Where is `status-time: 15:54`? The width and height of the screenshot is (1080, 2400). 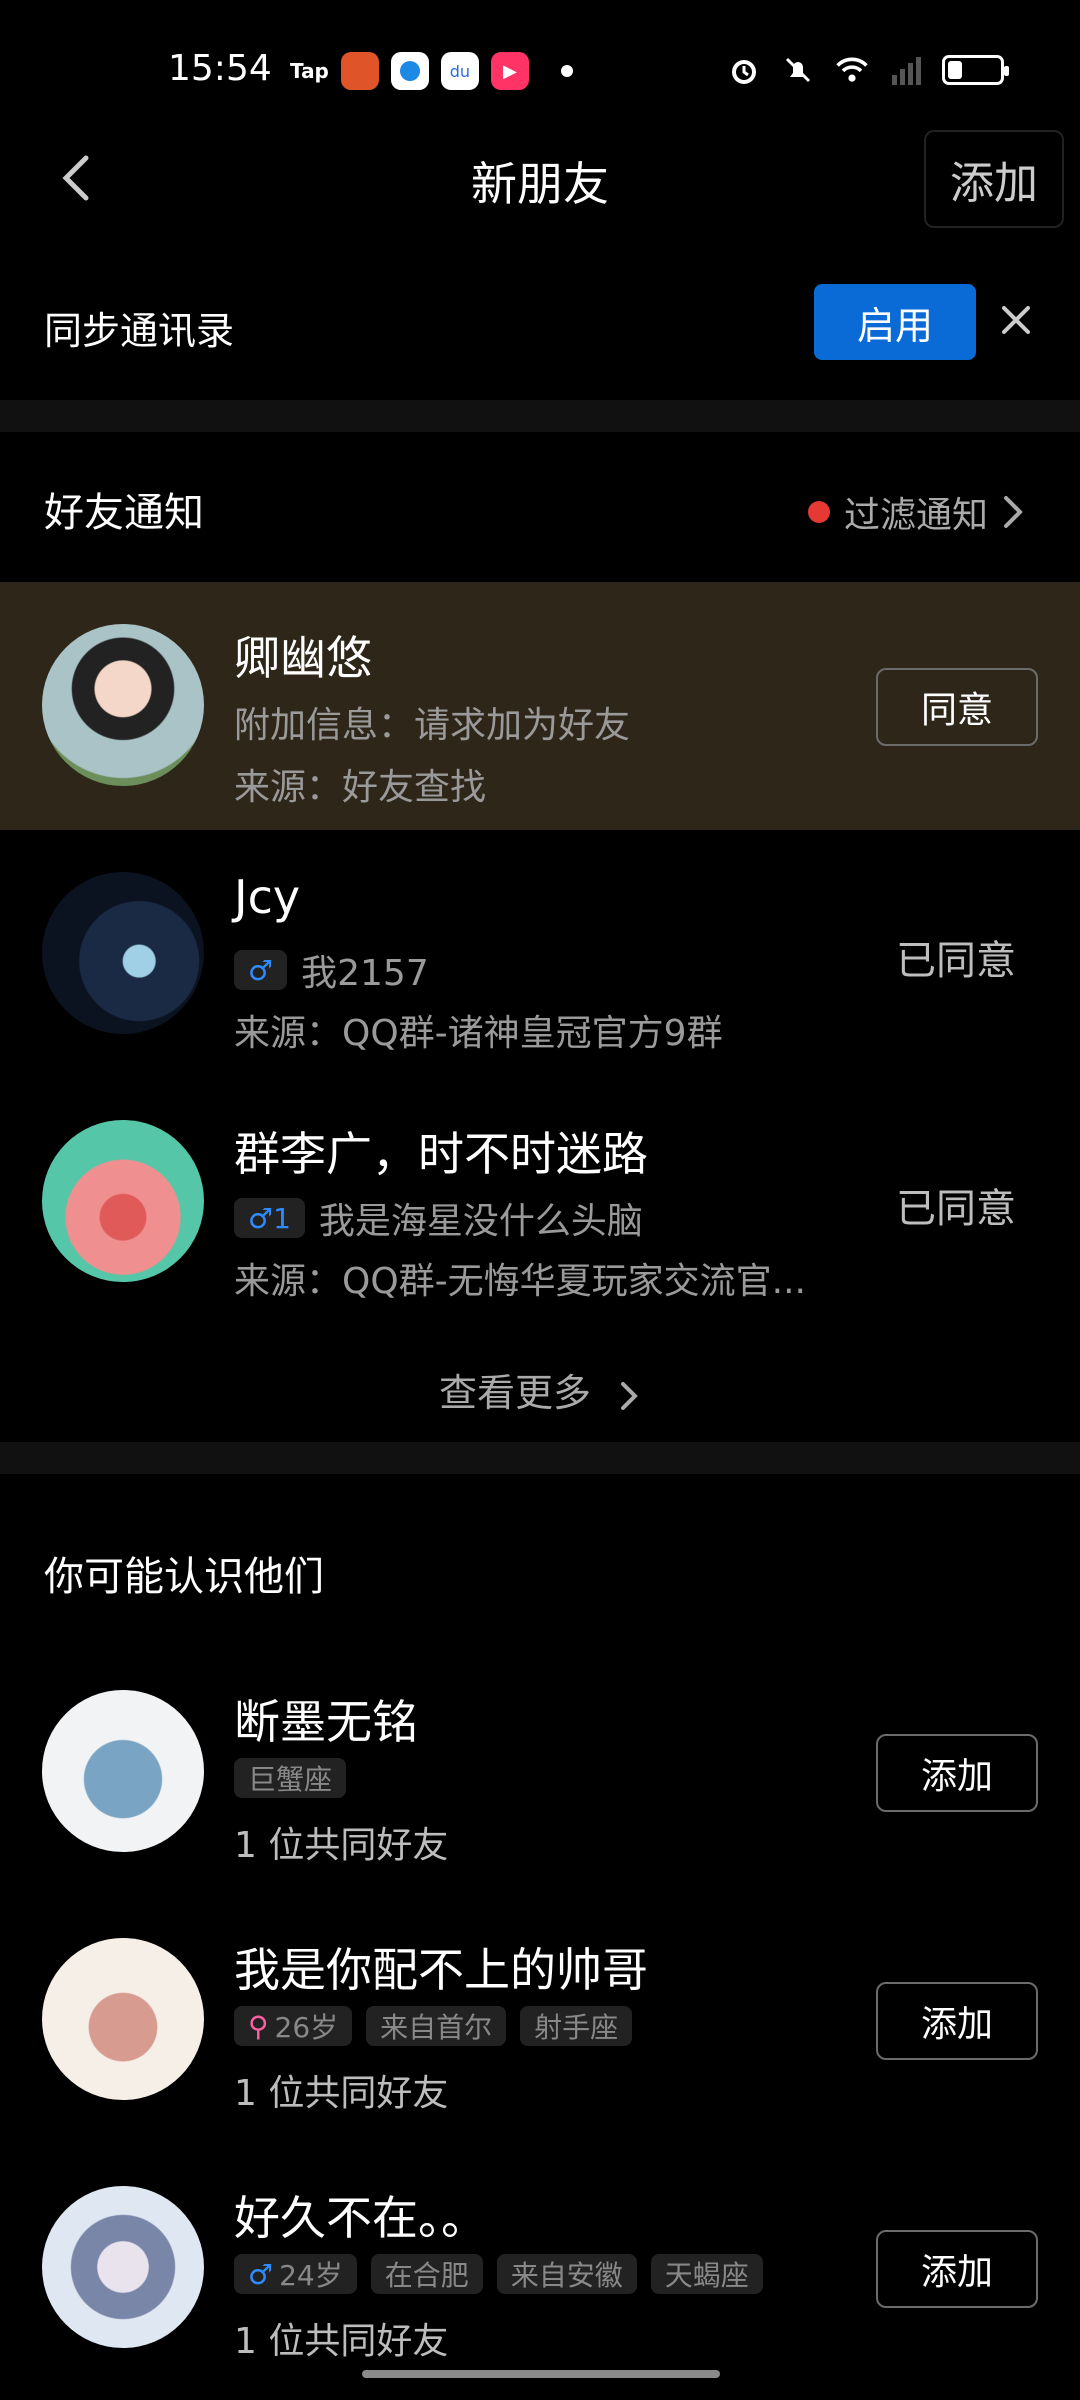
status-time: 15:54 is located at coordinates (220, 68).